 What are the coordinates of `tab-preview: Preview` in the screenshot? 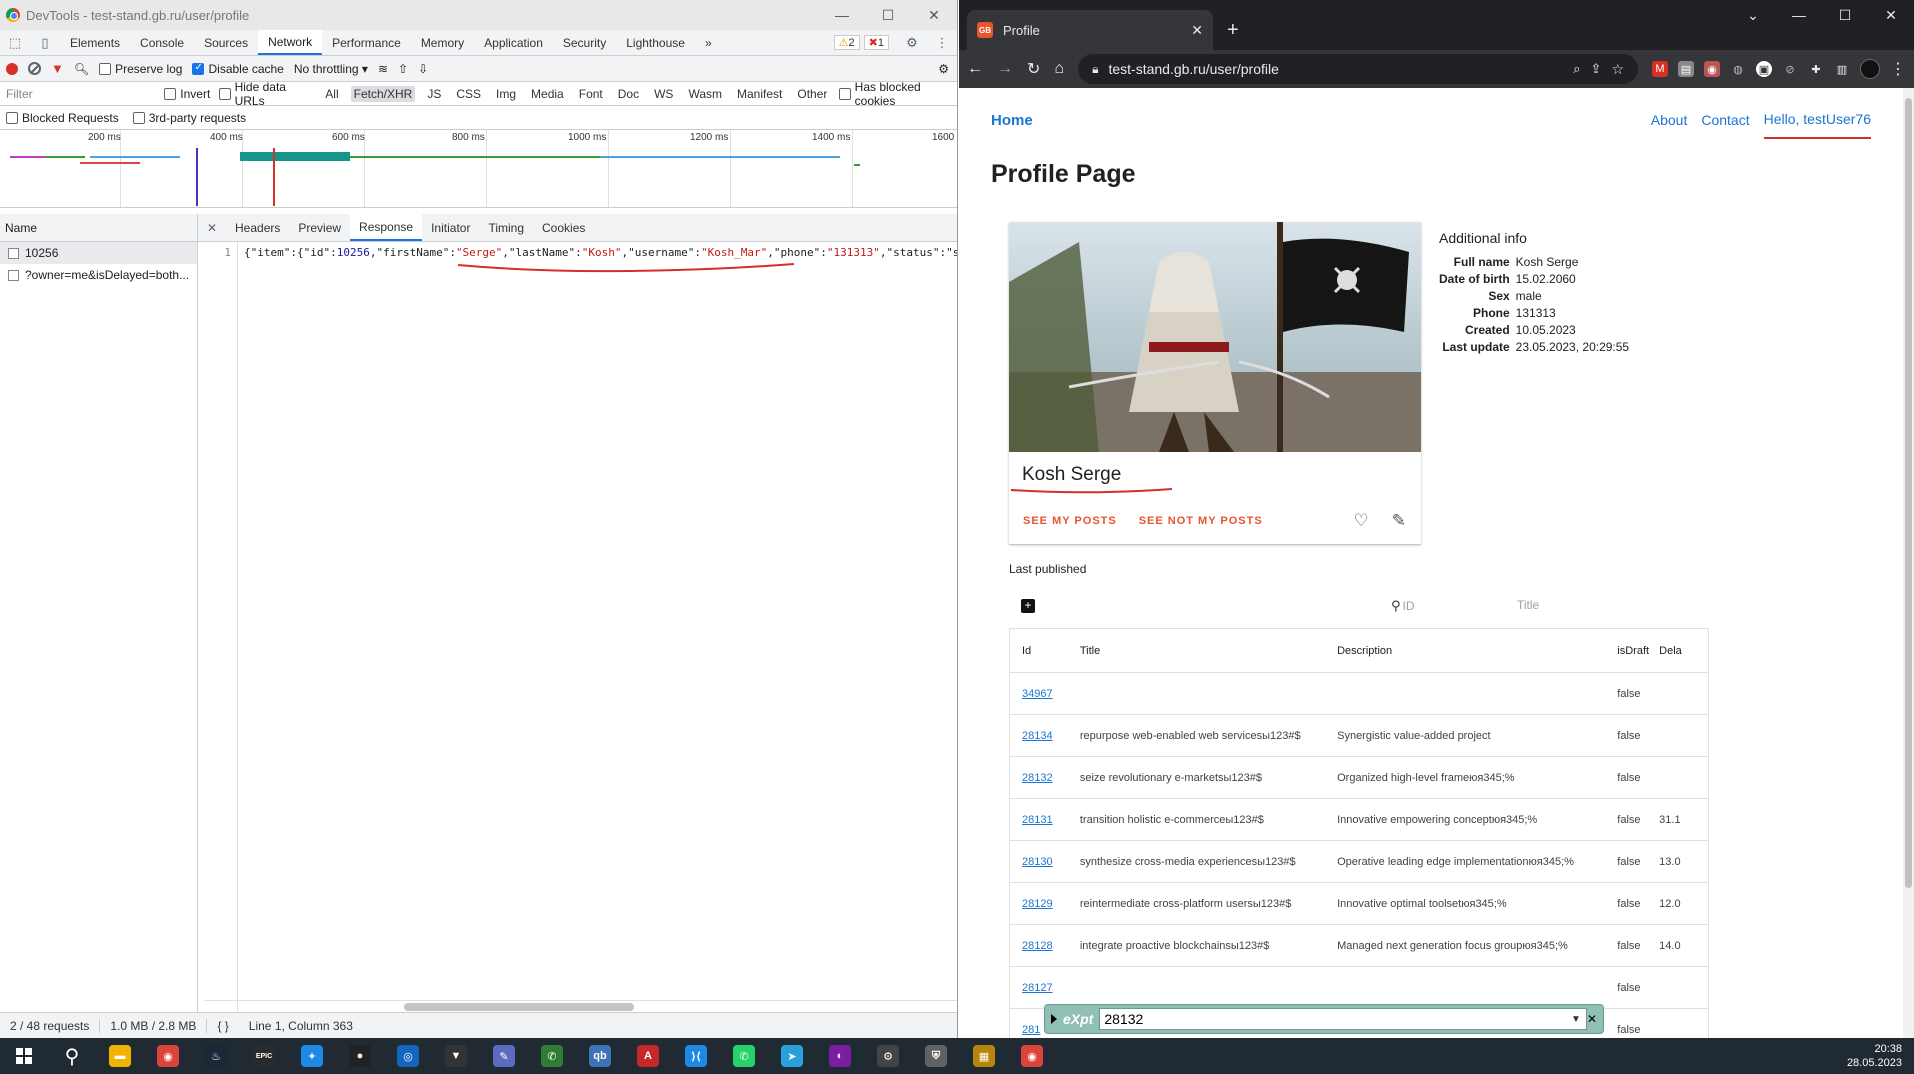 It's located at (319, 227).